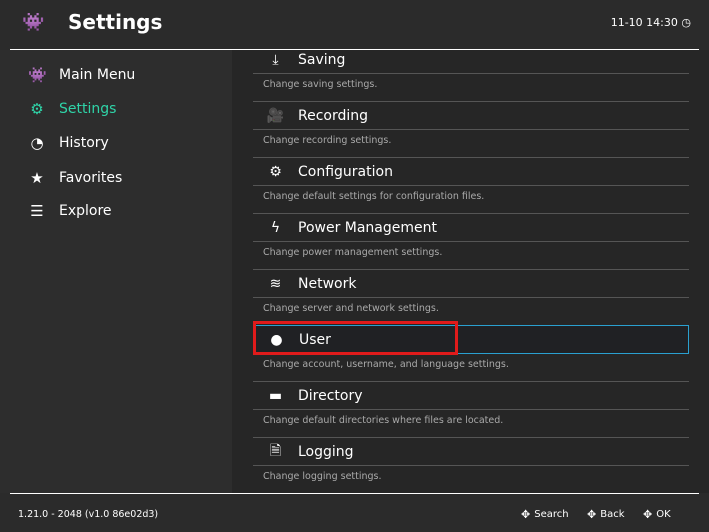  What do you see at coordinates (275, 59) in the screenshot?
I see `download-icon: ⤓` at bounding box center [275, 59].